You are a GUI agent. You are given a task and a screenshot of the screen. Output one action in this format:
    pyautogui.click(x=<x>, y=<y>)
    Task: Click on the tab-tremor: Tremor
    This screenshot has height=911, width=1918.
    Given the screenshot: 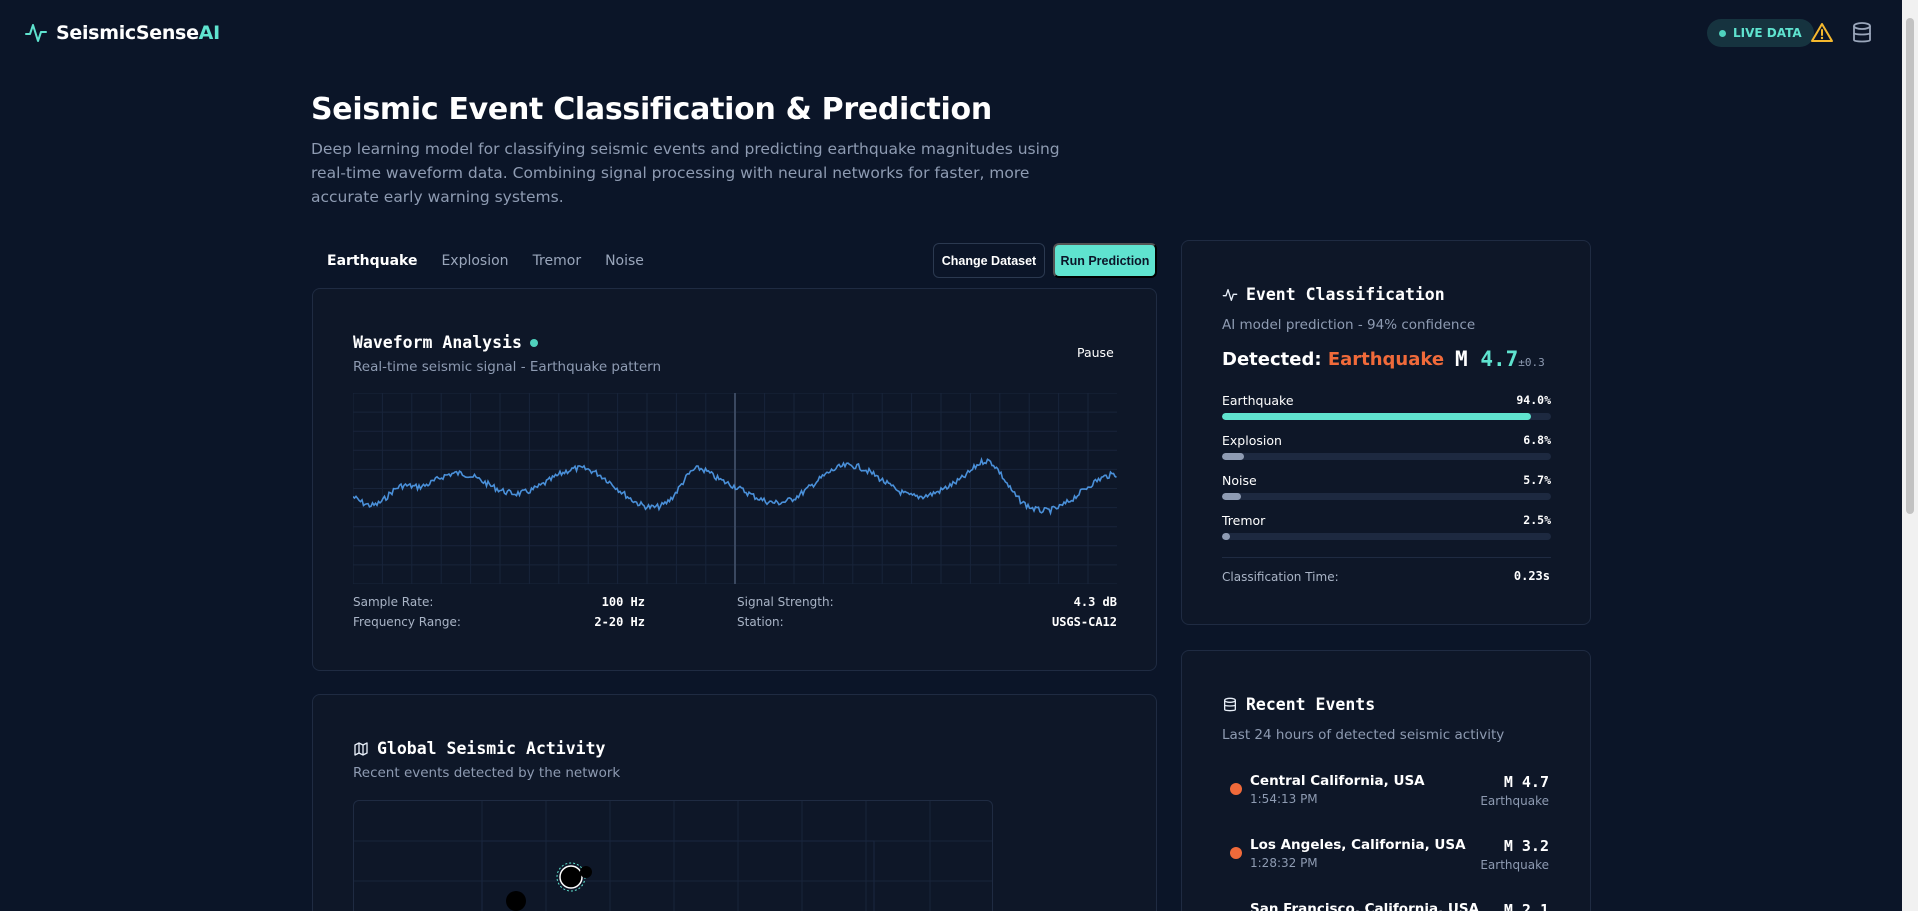 What is the action you would take?
    pyautogui.click(x=557, y=261)
    